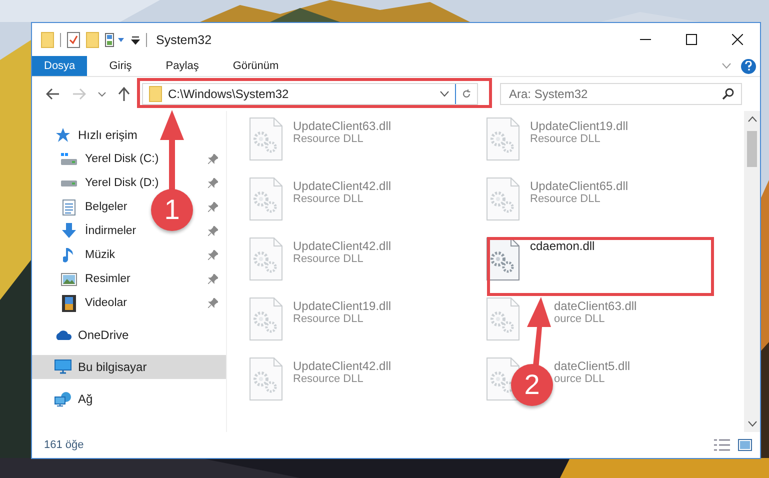  Describe the element at coordinates (122, 183) in the screenshot. I see `sidebar-label: Yerel Disk (D:)` at that location.